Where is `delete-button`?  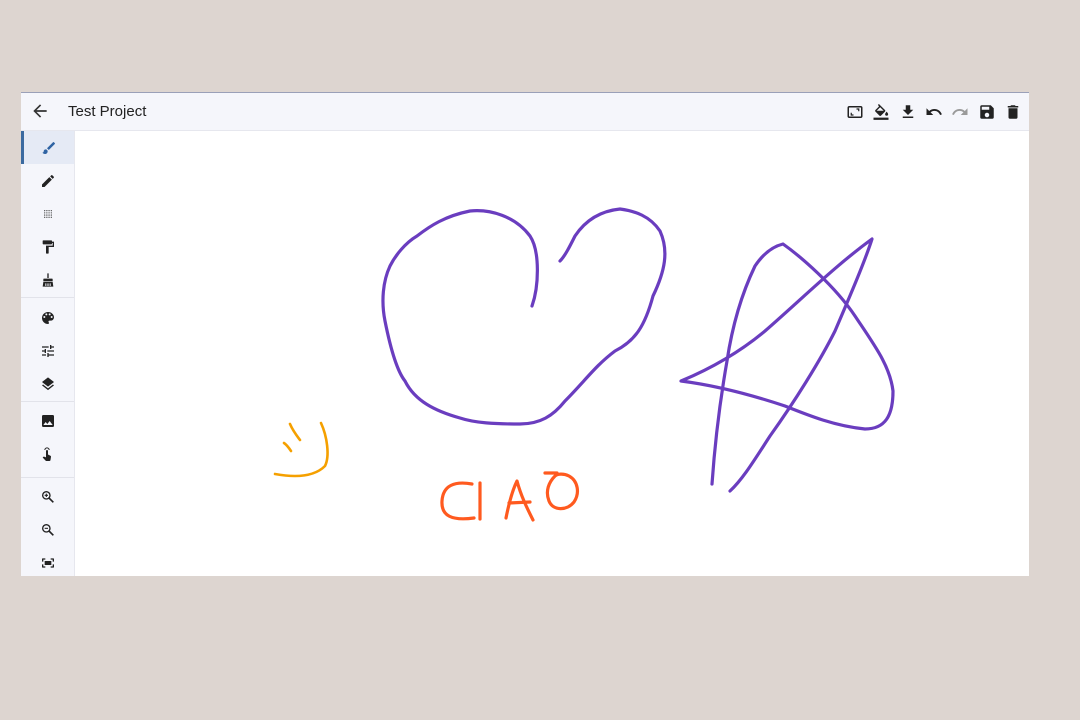
delete-button is located at coordinates (1013, 112).